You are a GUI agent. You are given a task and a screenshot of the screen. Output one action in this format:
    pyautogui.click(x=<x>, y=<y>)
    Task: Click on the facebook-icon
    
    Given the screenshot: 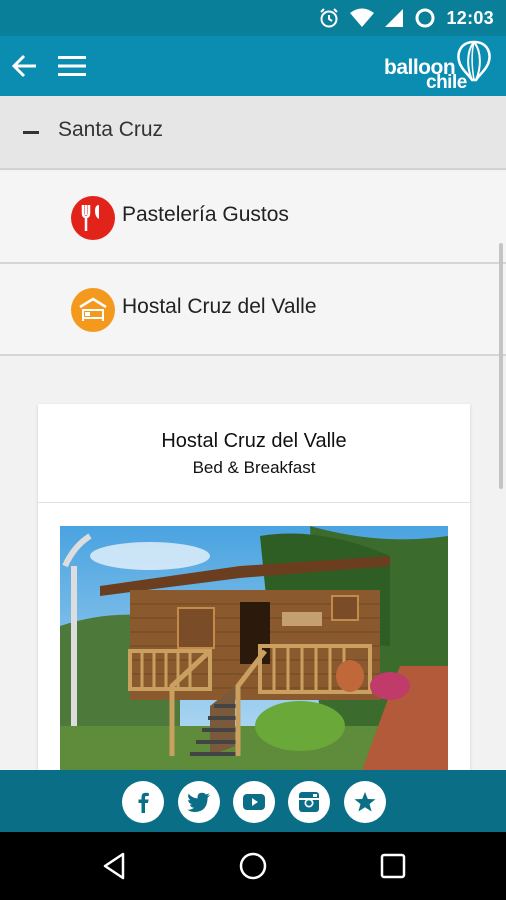 What is the action you would take?
    pyautogui.click(x=143, y=802)
    